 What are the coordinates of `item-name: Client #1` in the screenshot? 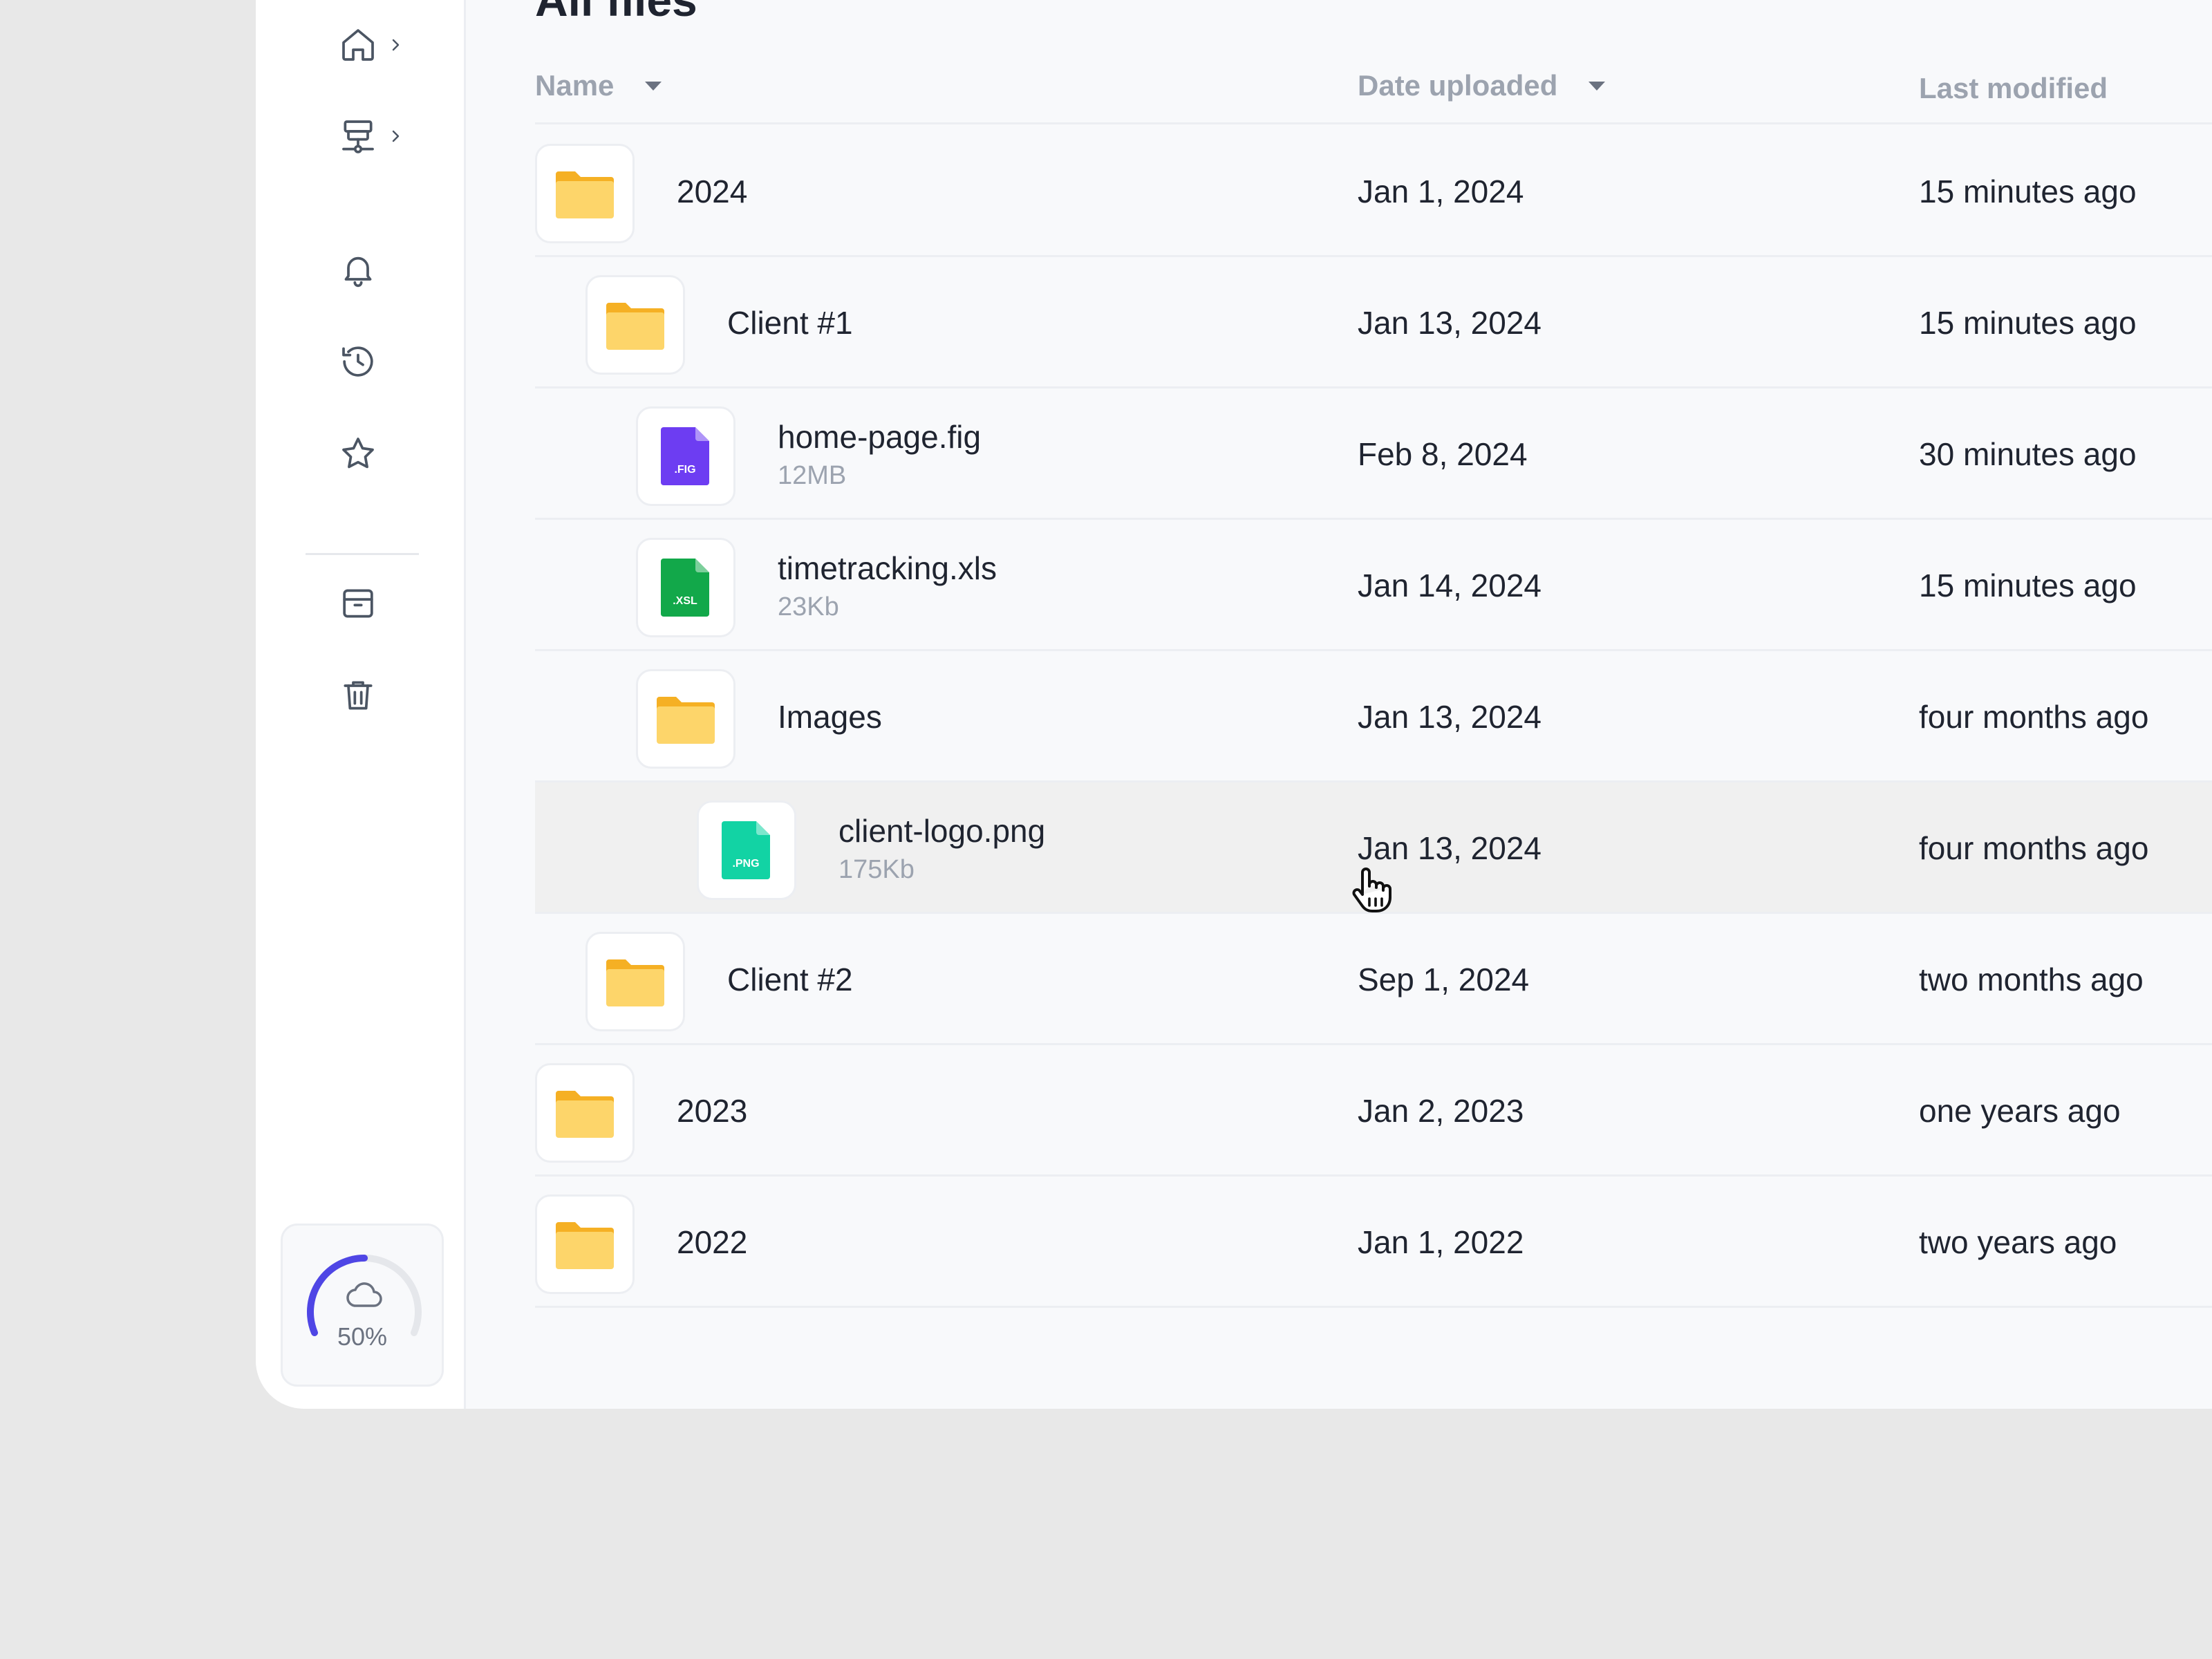 It's located at (790, 323).